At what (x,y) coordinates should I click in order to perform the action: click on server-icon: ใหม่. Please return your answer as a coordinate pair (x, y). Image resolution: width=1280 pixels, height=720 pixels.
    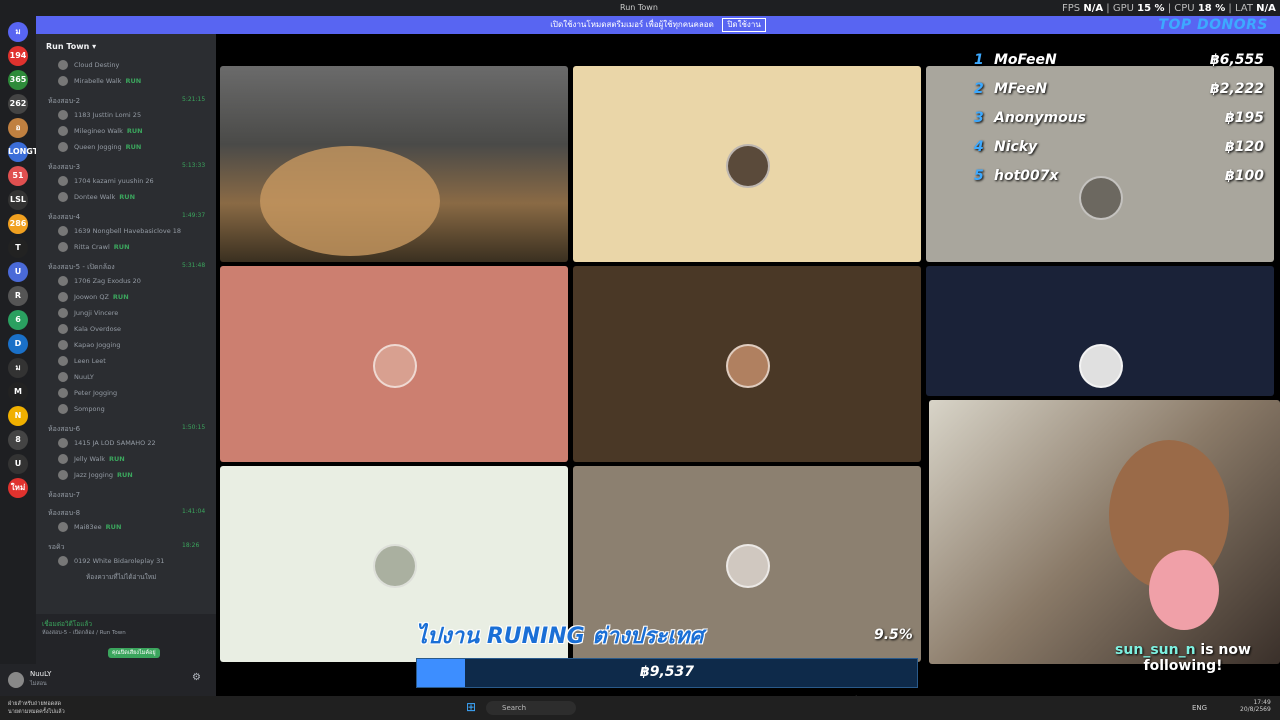
    Looking at the image, I should click on (18, 488).